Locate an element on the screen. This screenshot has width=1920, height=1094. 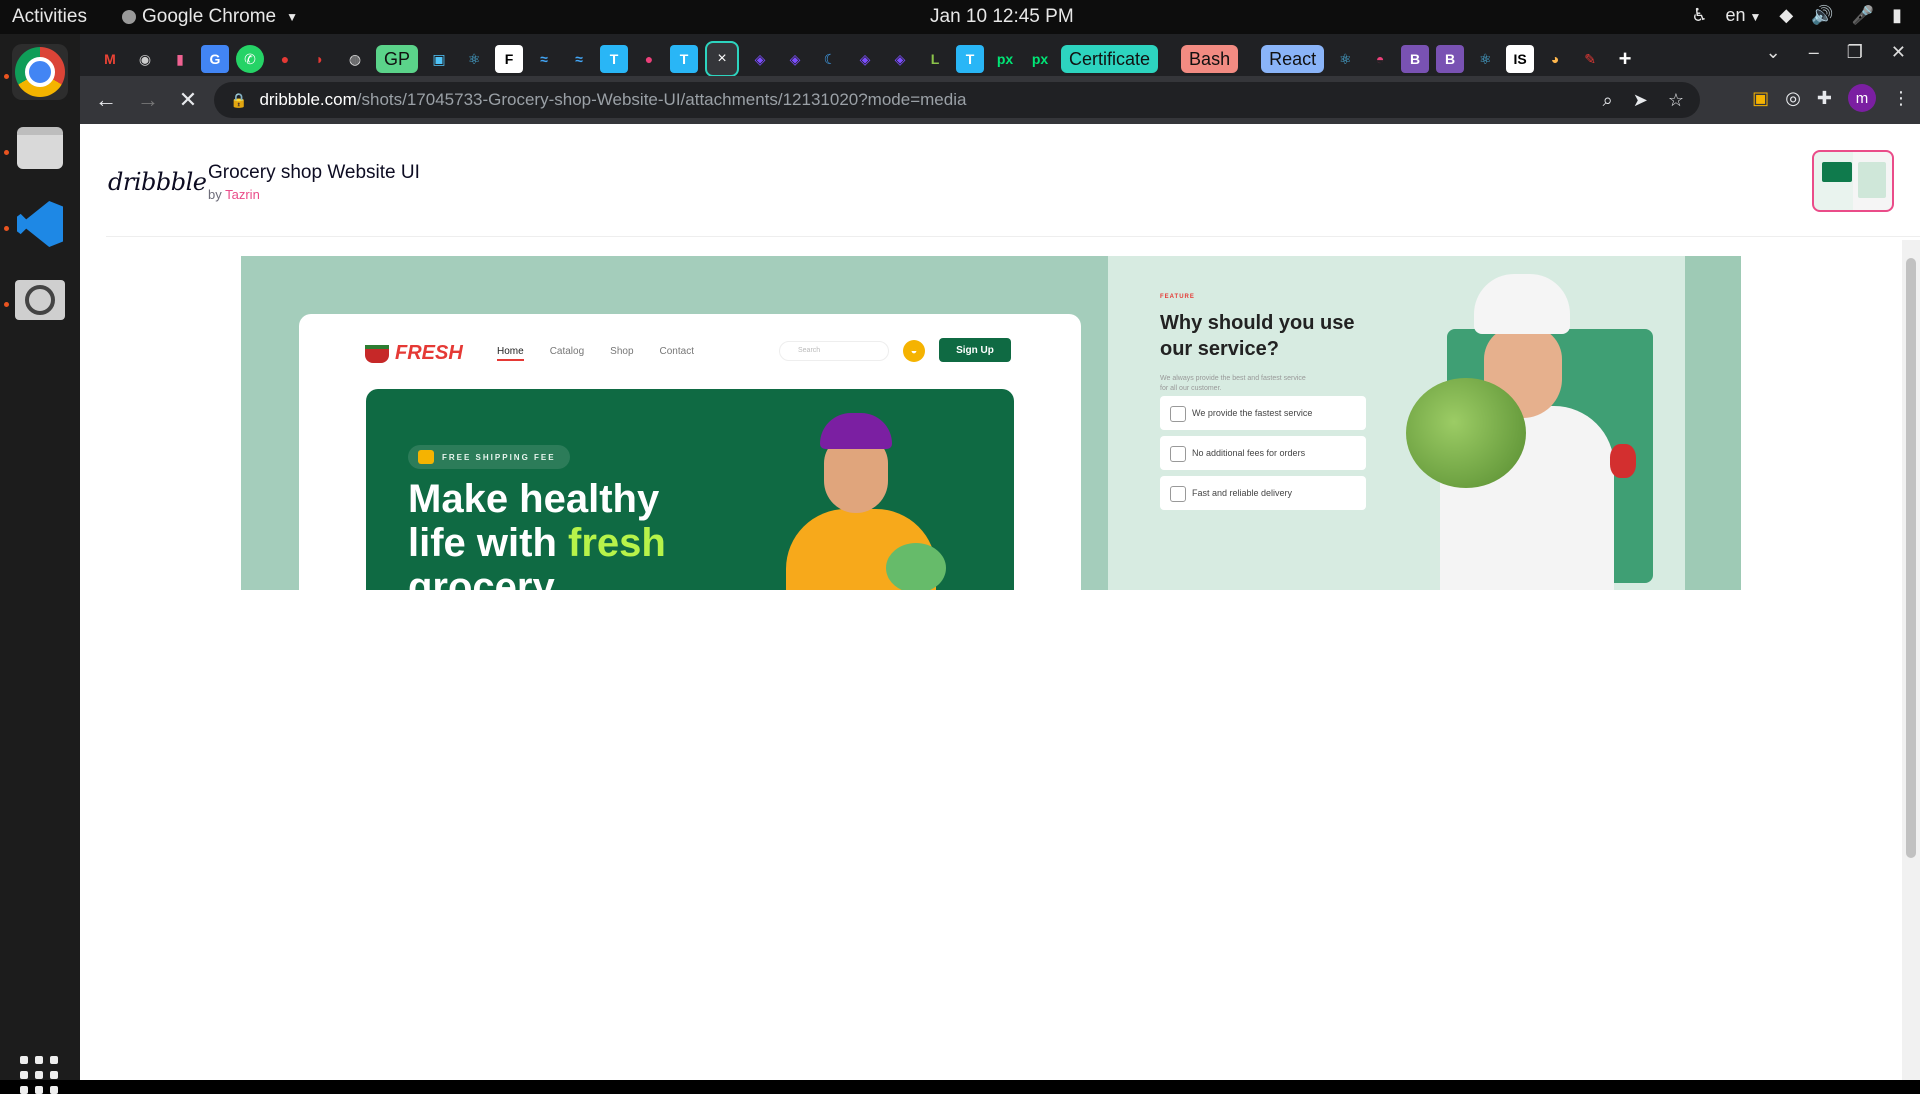
pin-tab-icon: ✎ is located at coordinates (1590, 59).